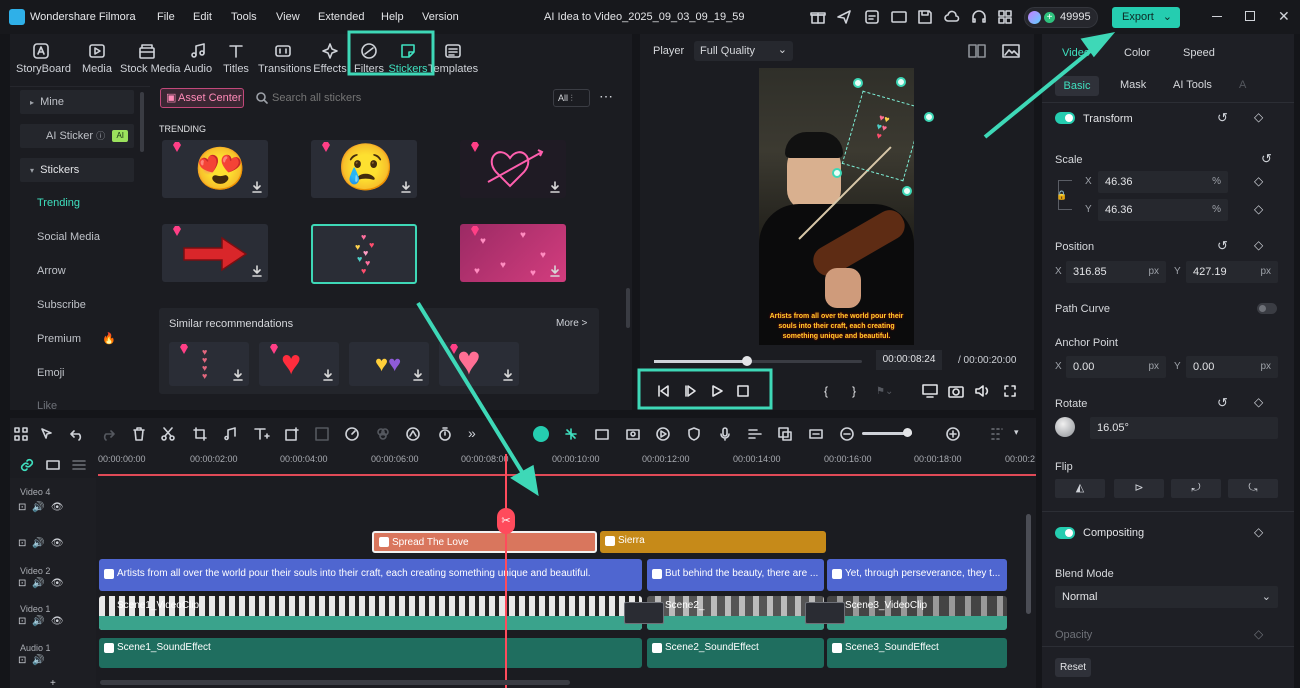  I want to click on subtab-basic: Basic, so click(1077, 86).